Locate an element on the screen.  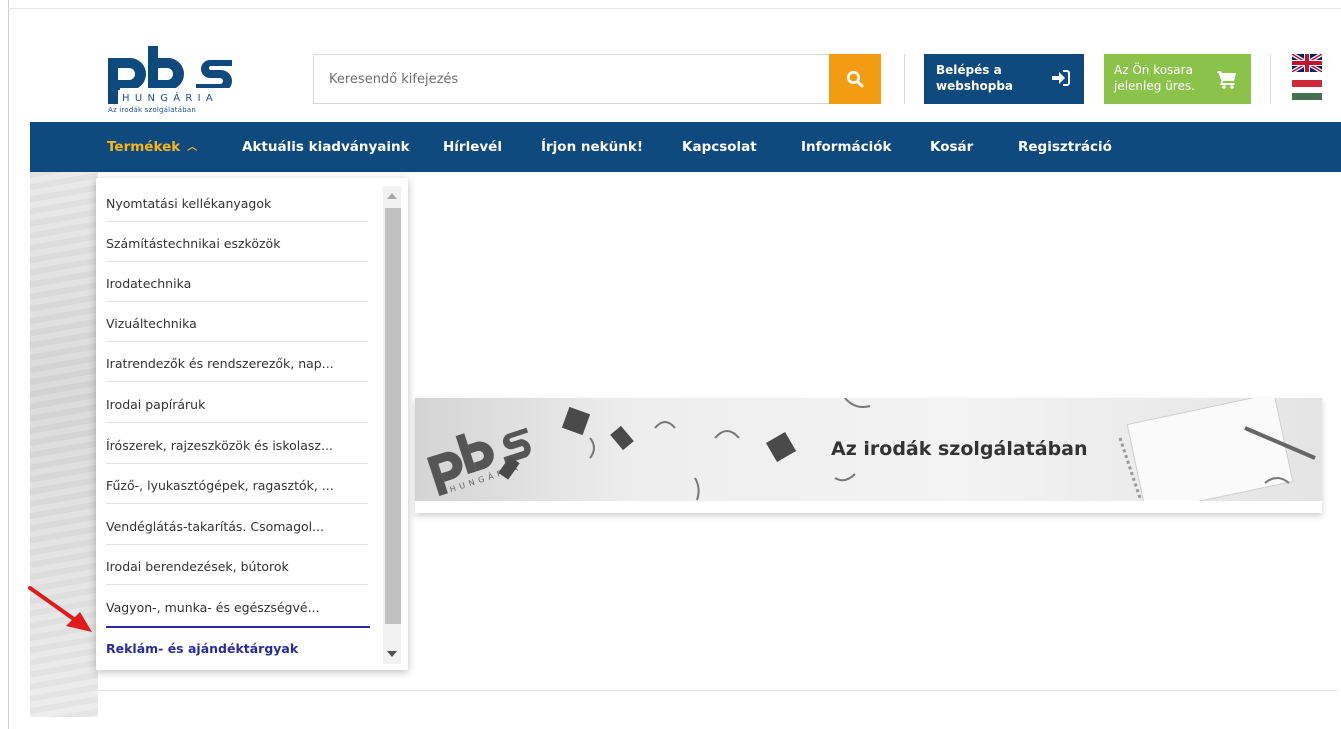
dropdown-scrollbar-thumb is located at coordinates (393, 416).